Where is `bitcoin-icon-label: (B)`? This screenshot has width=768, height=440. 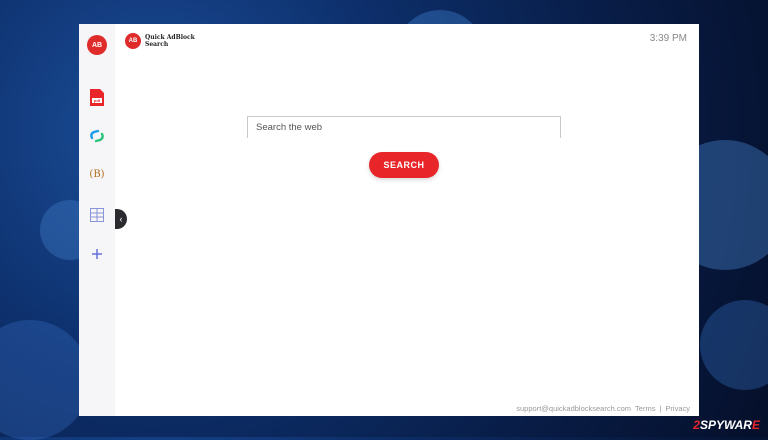
bitcoin-icon-label: (B) is located at coordinates (97, 174).